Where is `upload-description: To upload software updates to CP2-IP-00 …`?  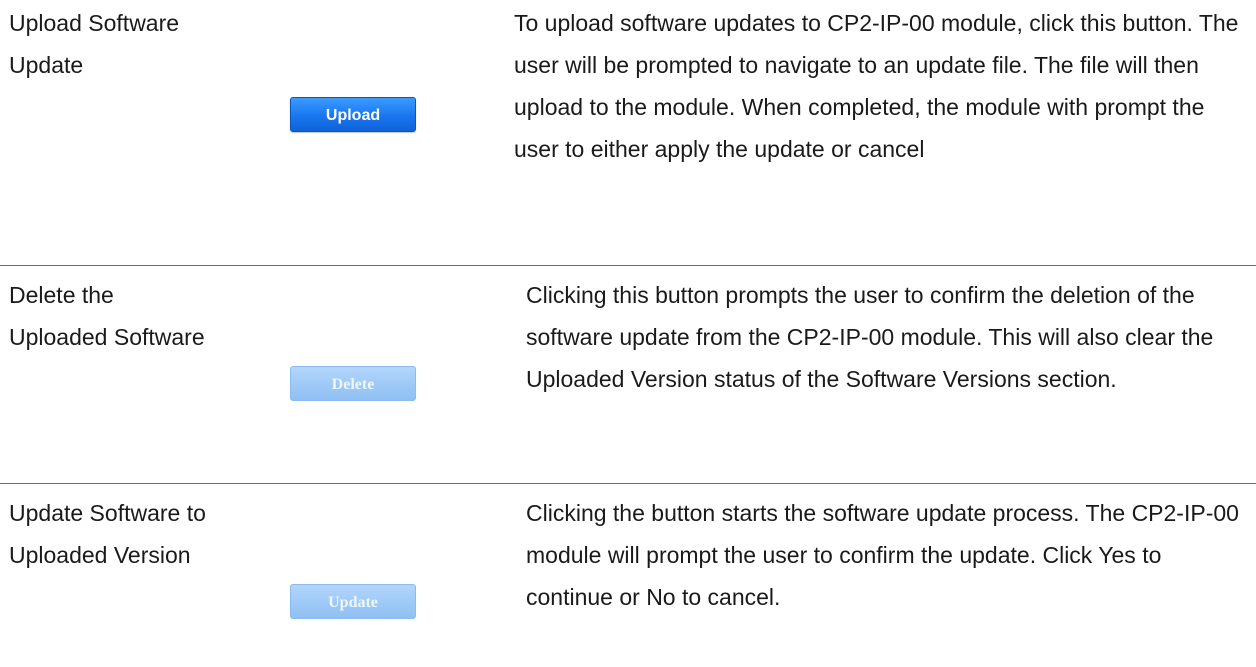 upload-description: To upload software updates to CP2-IP-00 … is located at coordinates (876, 86).